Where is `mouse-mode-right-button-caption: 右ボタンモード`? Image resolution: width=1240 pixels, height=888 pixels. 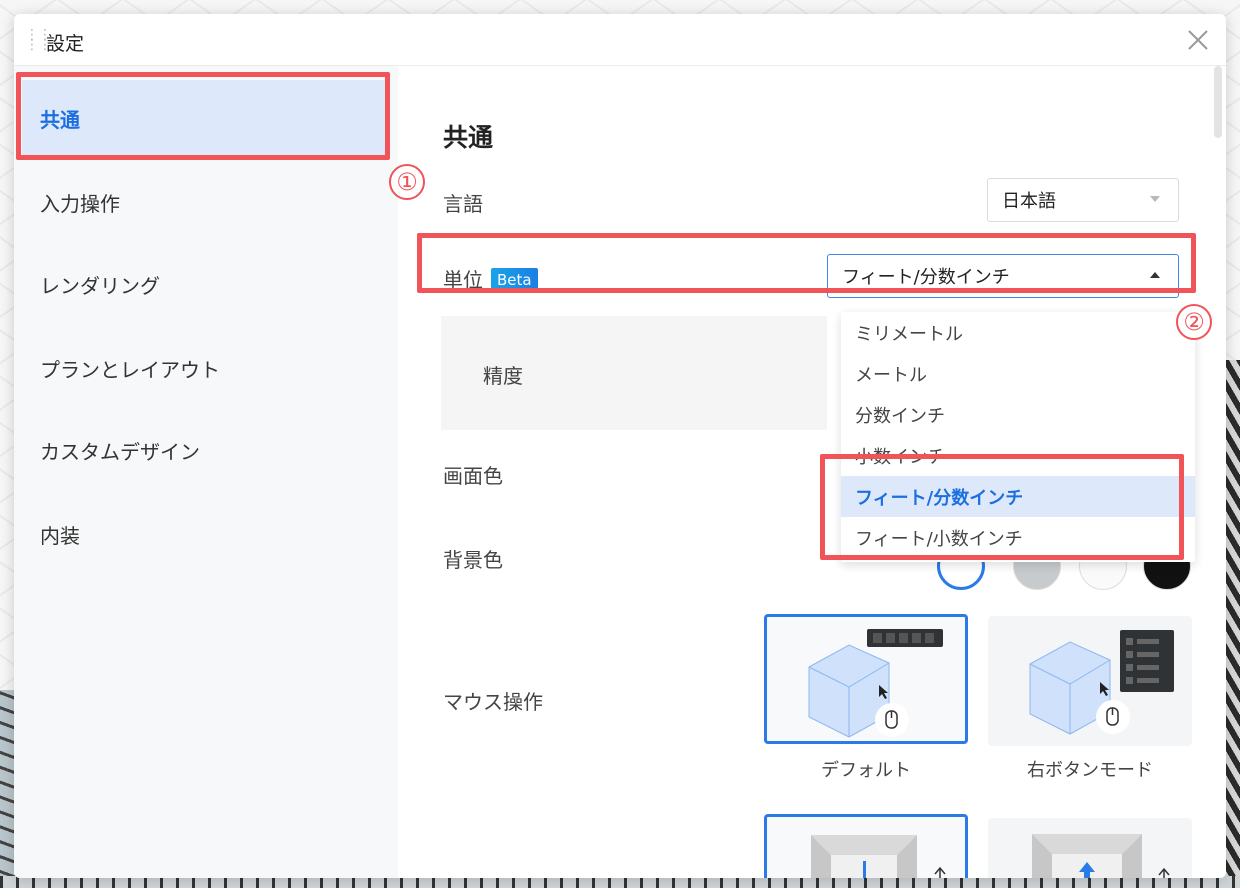
mouse-mode-right-button-caption: 右ボタンモード is located at coordinates (1090, 770).